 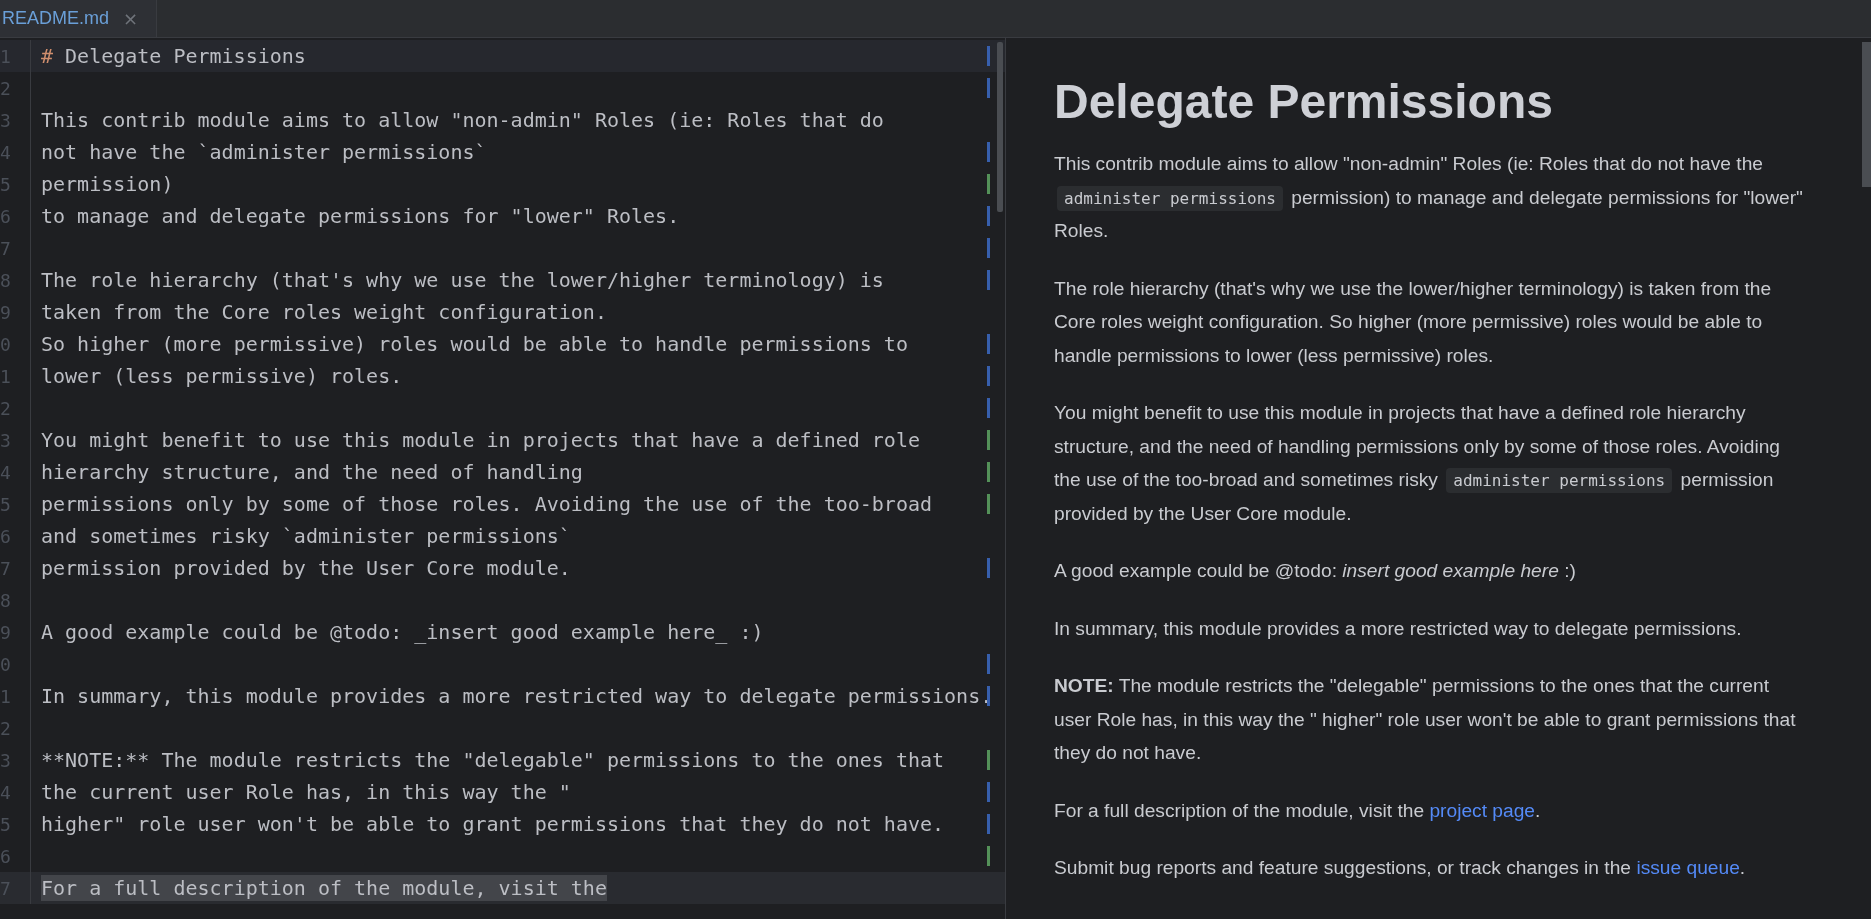 I want to click on code-line: not have the `administer permissions`, so click(x=264, y=152).